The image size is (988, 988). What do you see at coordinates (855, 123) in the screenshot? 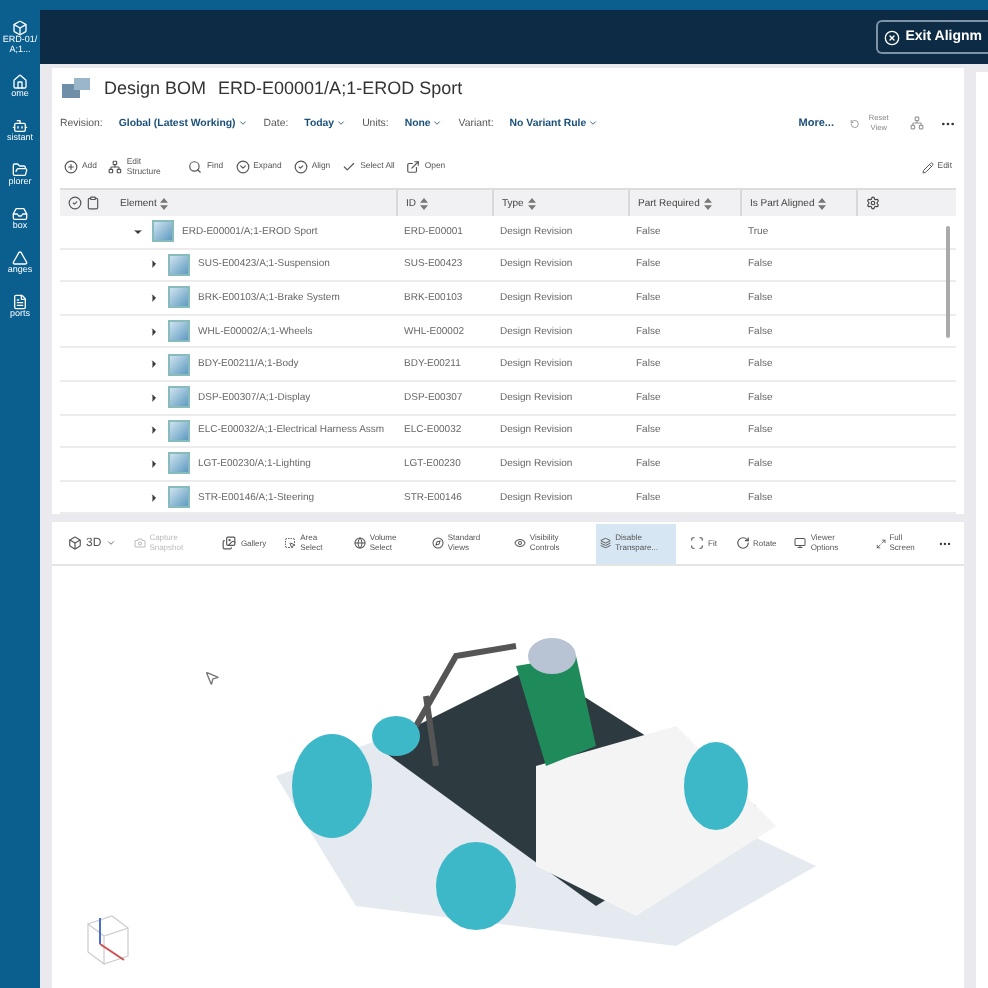
I see `reset-icon` at bounding box center [855, 123].